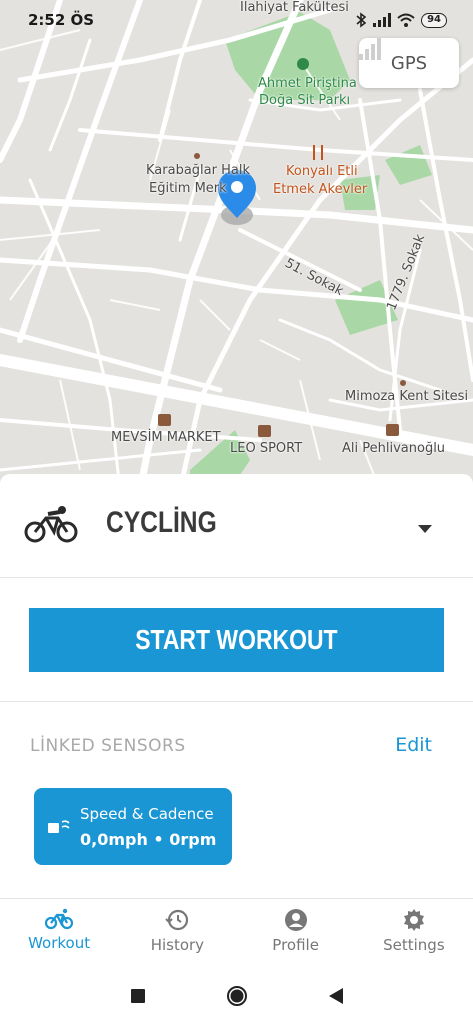 Image resolution: width=473 pixels, height=1024 pixels. I want to click on gps-status-badge: GPS, so click(409, 63).